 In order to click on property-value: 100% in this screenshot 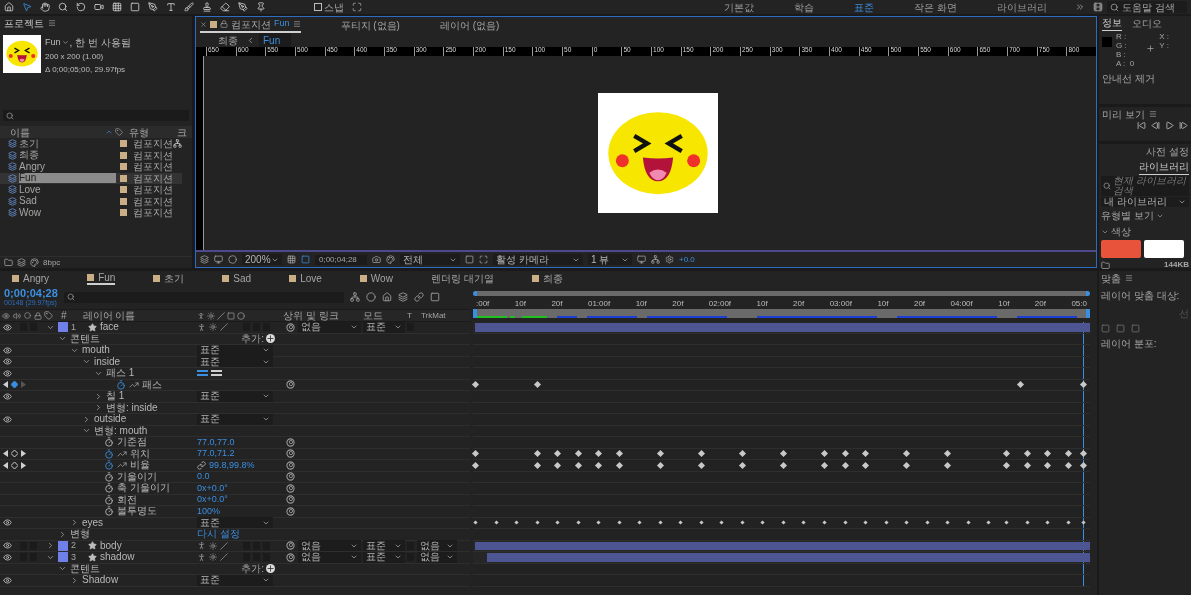, I will do `click(209, 511)`.